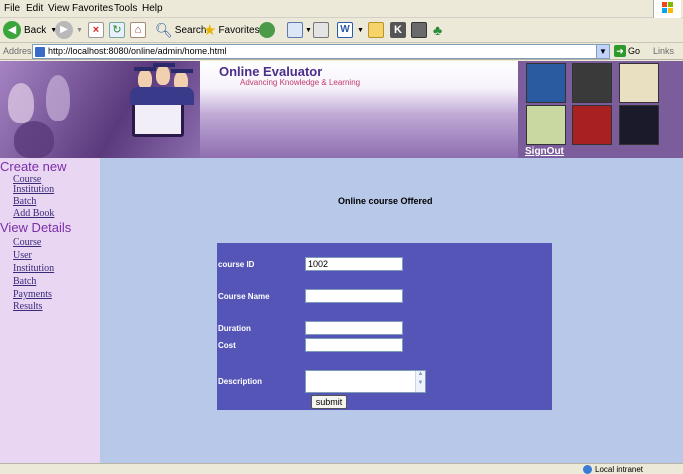  I want to click on tool-button-b, so click(419, 30).